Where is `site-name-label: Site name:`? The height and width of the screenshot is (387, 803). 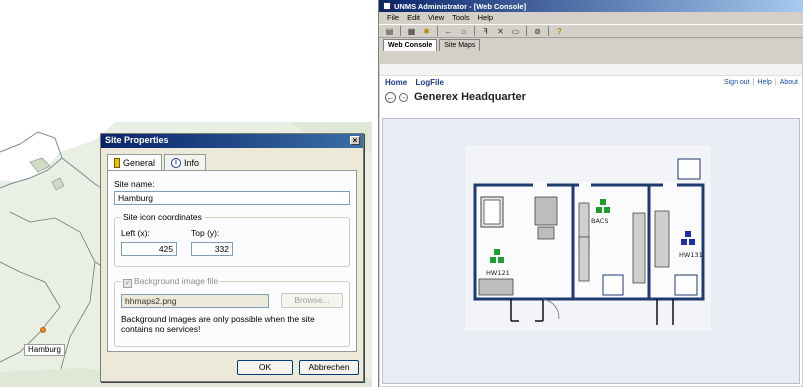
site-name-label: Site name: is located at coordinates (134, 184).